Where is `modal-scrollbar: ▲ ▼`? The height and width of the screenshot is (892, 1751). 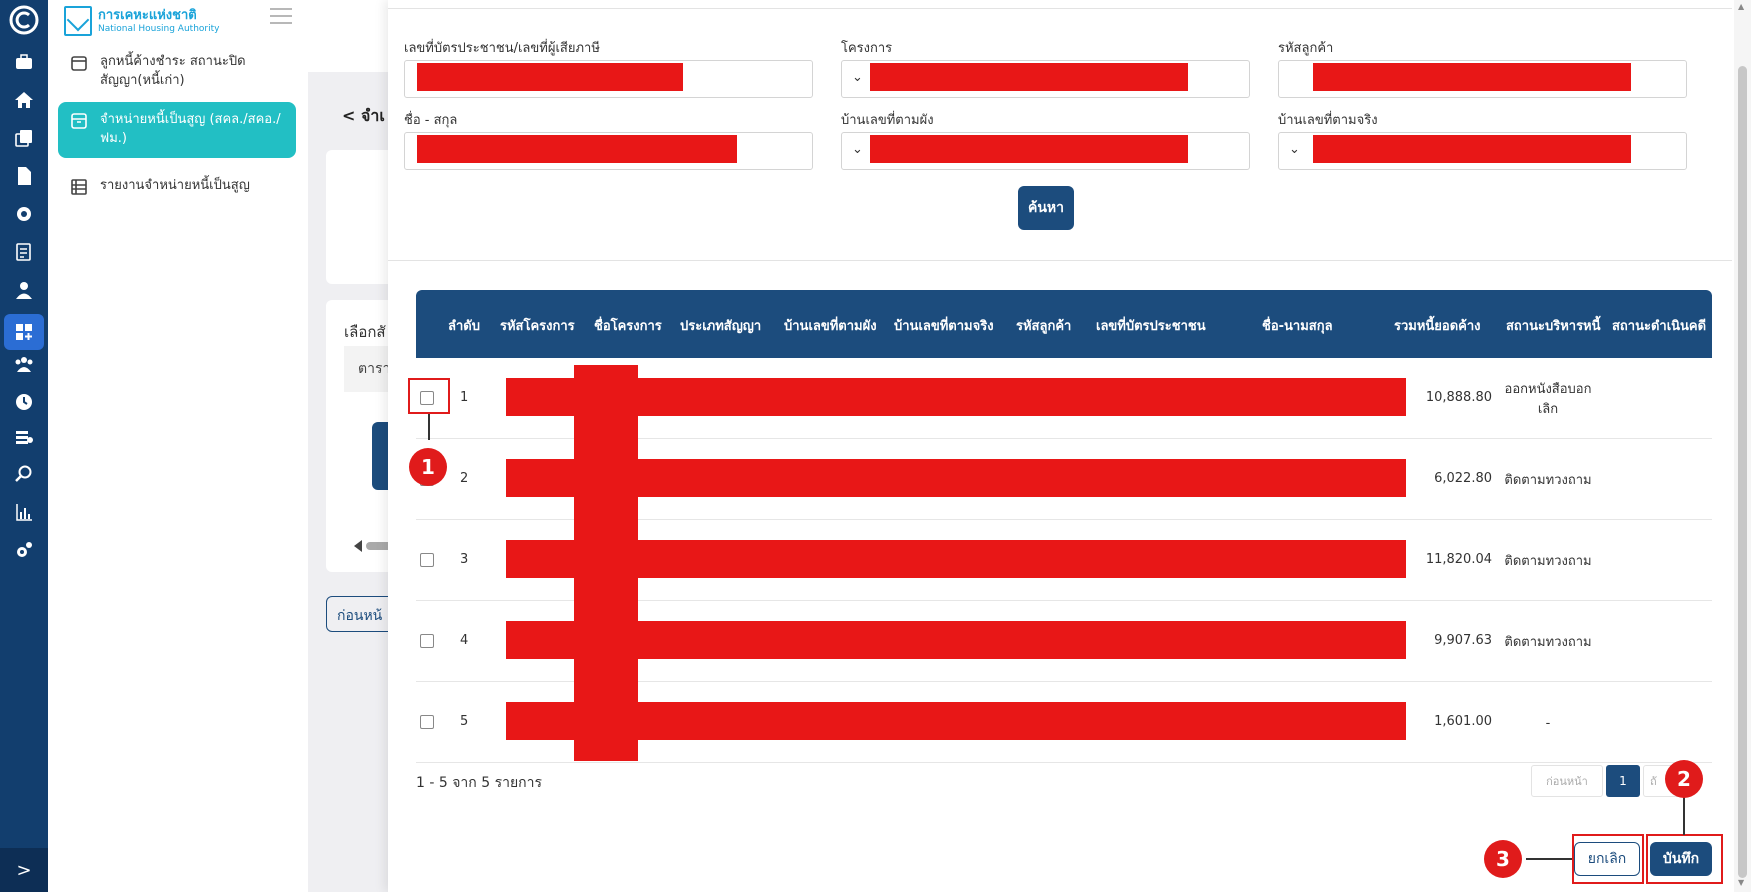
modal-scrollbar: ▲ ▼ is located at coordinates (1742, 446).